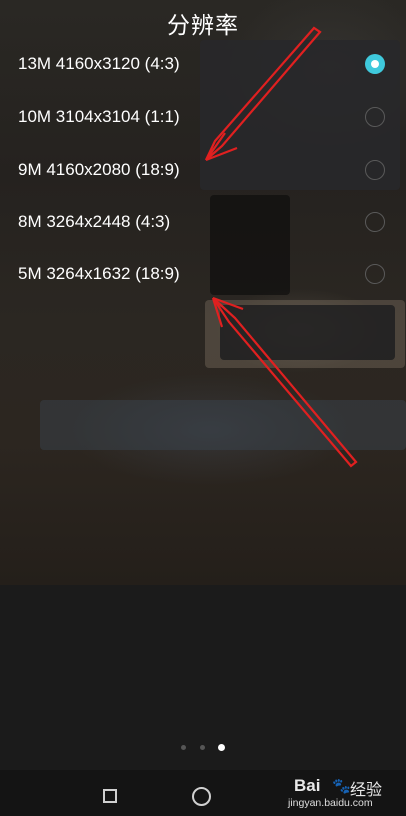 The image size is (406, 816). Describe the element at coordinates (203, 66) in the screenshot. I see `resolution-option-13m: 13M 4160x3120 (4:3)` at that location.